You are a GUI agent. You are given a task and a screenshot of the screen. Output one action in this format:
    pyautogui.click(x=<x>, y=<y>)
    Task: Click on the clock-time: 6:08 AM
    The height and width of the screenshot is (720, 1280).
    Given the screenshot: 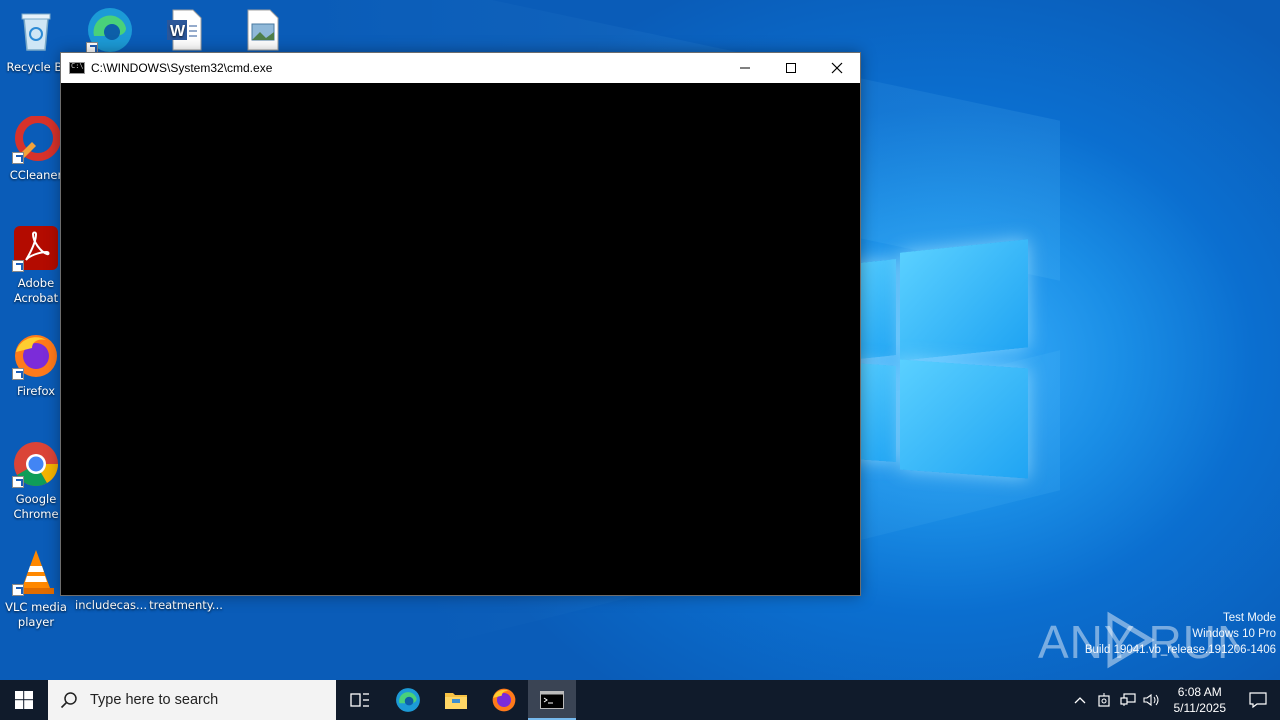 What is the action you would take?
    pyautogui.click(x=1199, y=692)
    